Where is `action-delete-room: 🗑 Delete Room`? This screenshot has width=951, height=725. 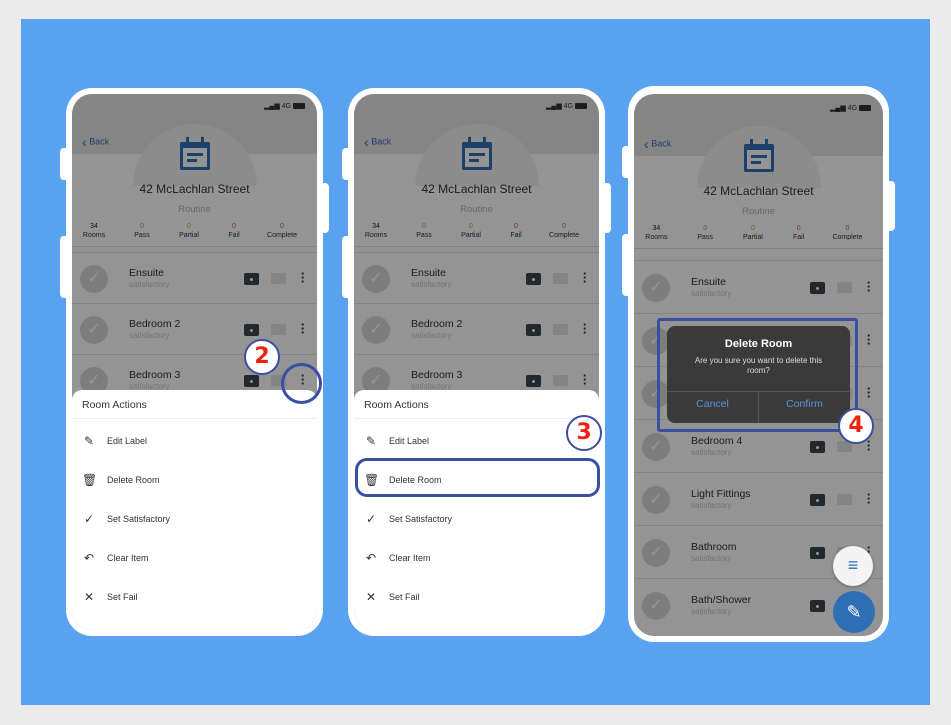
action-delete-room: 🗑 Delete Room is located at coordinates (194, 480).